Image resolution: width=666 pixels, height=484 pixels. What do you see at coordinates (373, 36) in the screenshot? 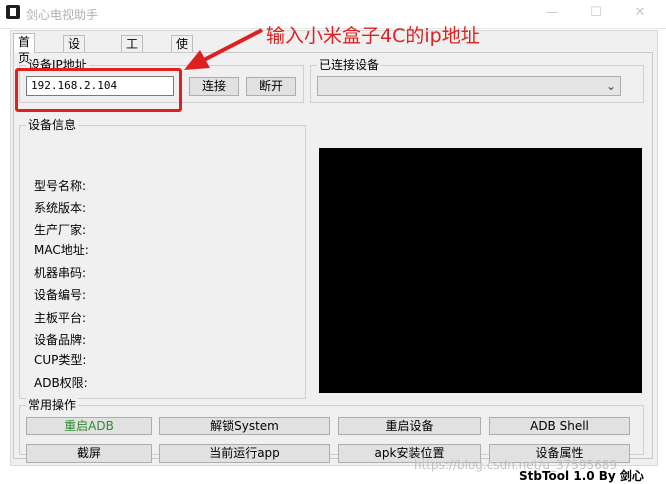
I see `annotation-text: 输入小米盒子4C的ip地址` at bounding box center [373, 36].